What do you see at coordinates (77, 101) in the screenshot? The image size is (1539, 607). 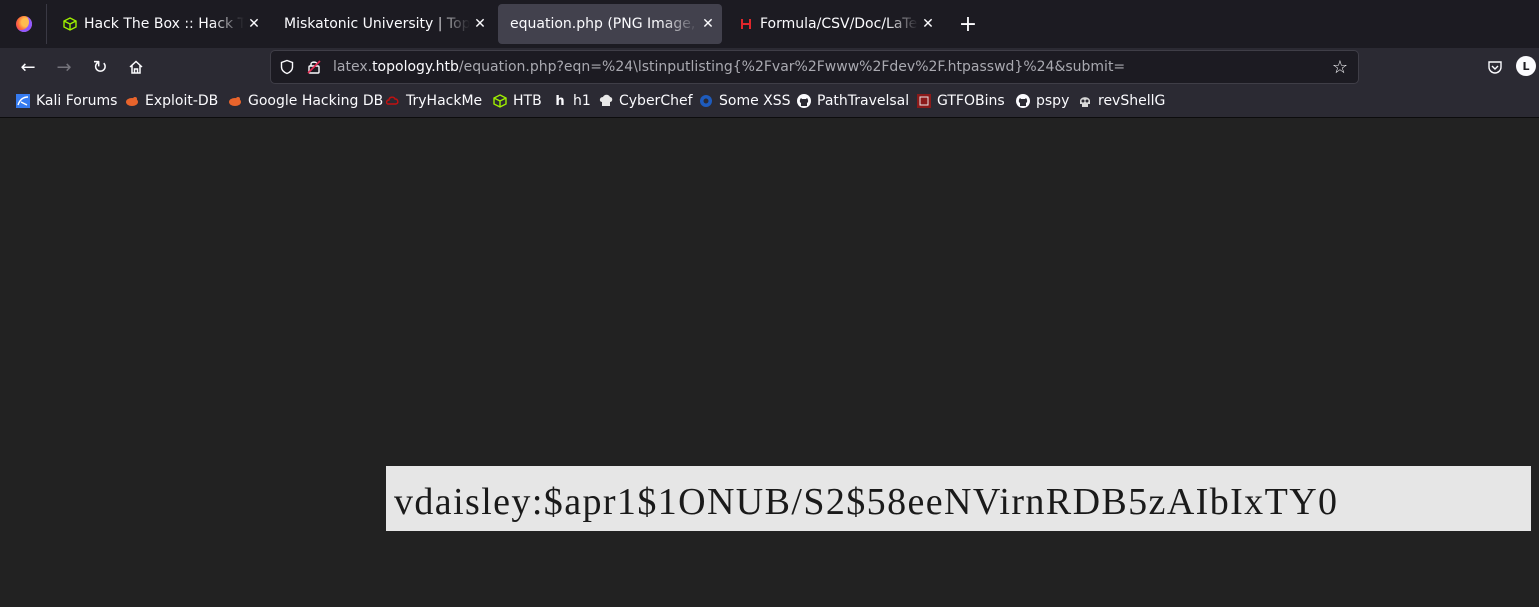 I see `bookmark-label: Kali Forums` at bounding box center [77, 101].